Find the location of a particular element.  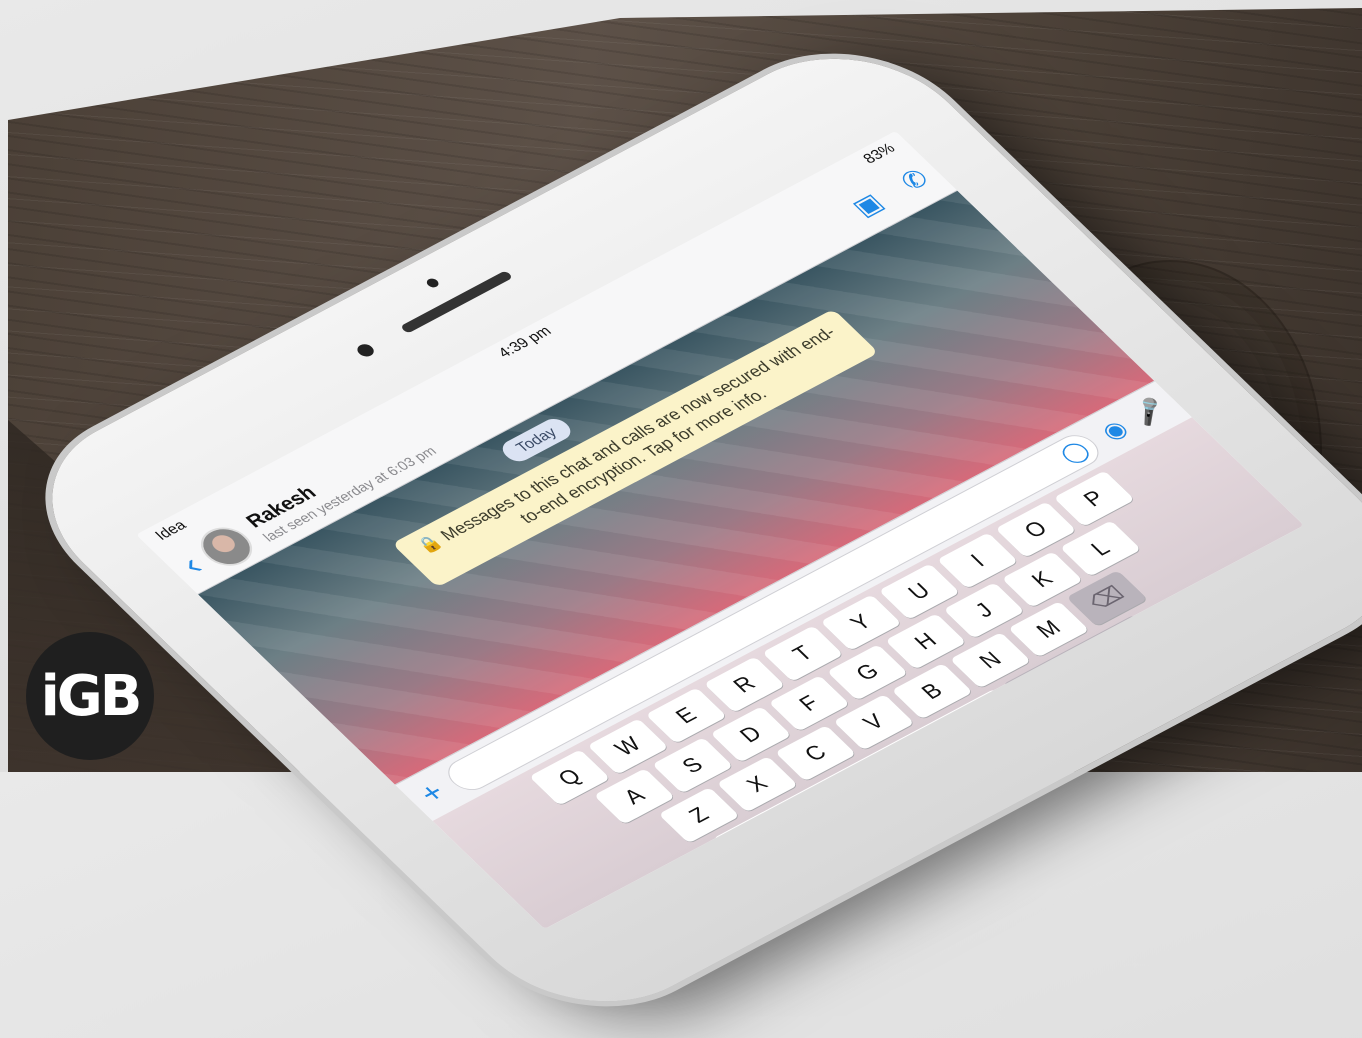

earpiece-speaker is located at coordinates (456, 302).